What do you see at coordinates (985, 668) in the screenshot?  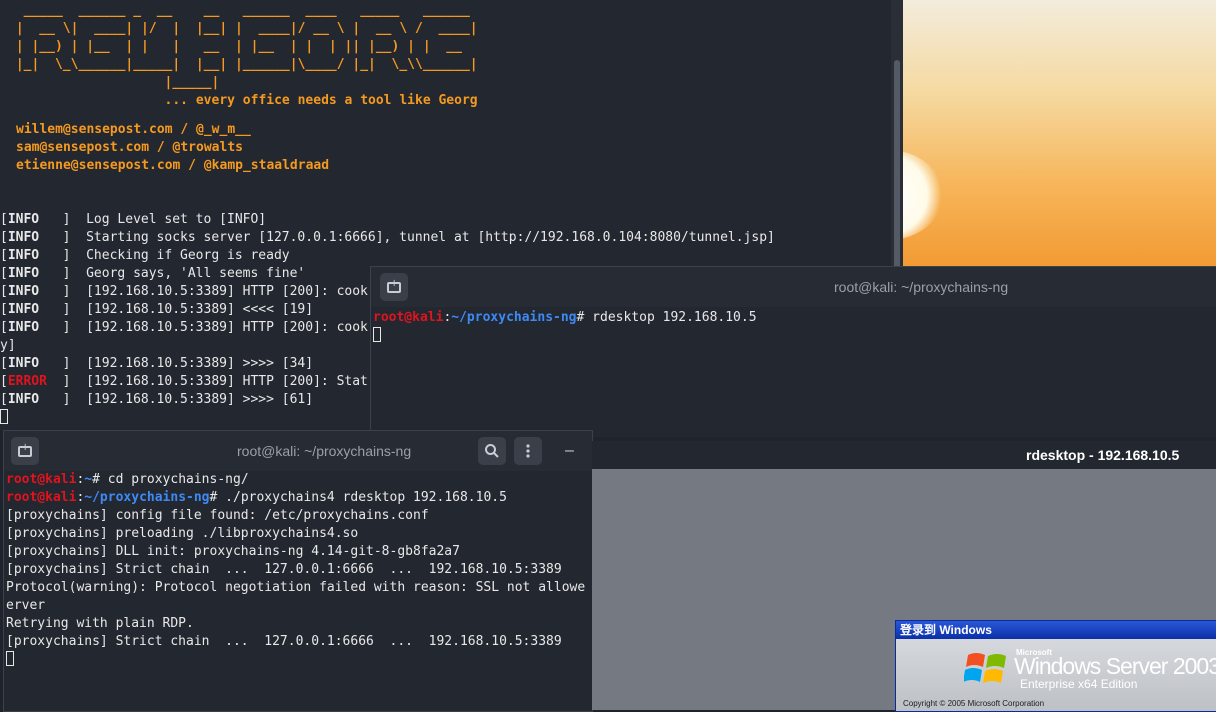 I see `windows-flag-icon` at bounding box center [985, 668].